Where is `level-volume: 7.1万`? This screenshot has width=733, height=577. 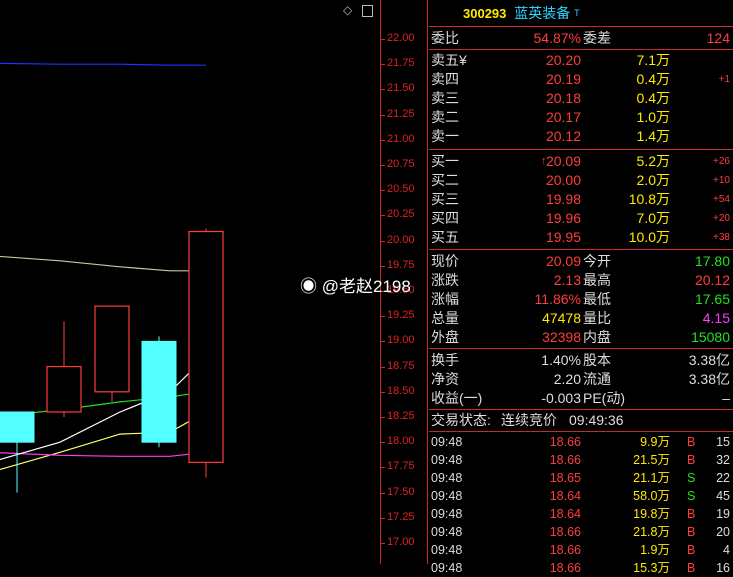 level-volume: 7.1万 is located at coordinates (653, 60).